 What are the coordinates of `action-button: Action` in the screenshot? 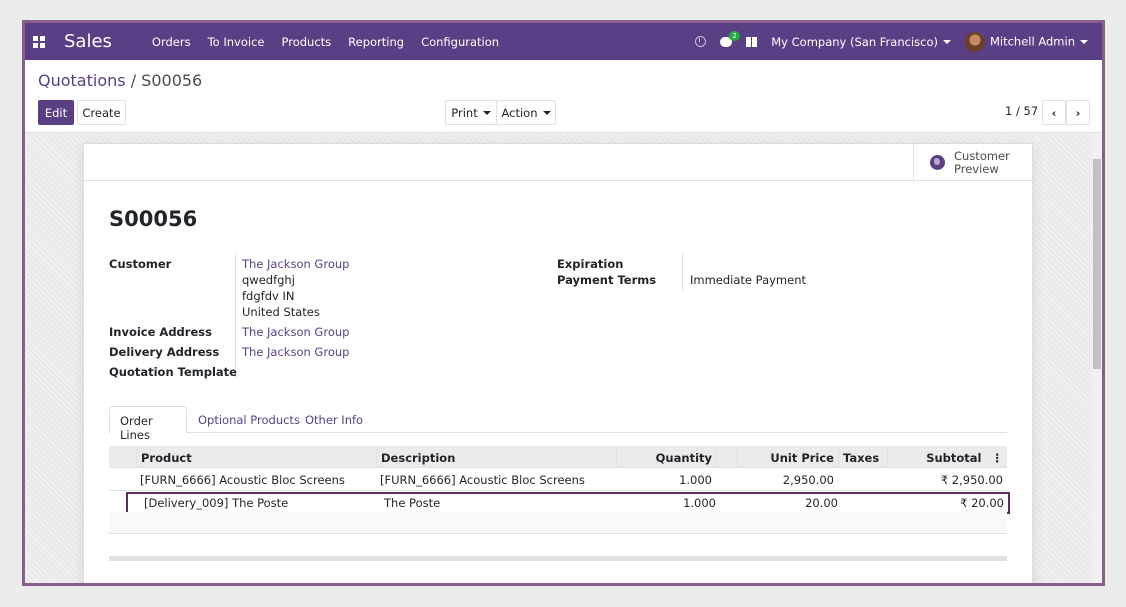 It's located at (526, 112).